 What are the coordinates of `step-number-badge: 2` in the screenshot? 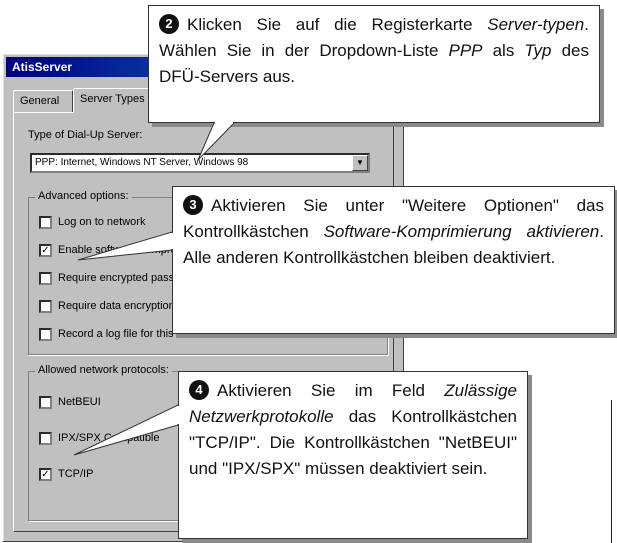 It's located at (169, 24).